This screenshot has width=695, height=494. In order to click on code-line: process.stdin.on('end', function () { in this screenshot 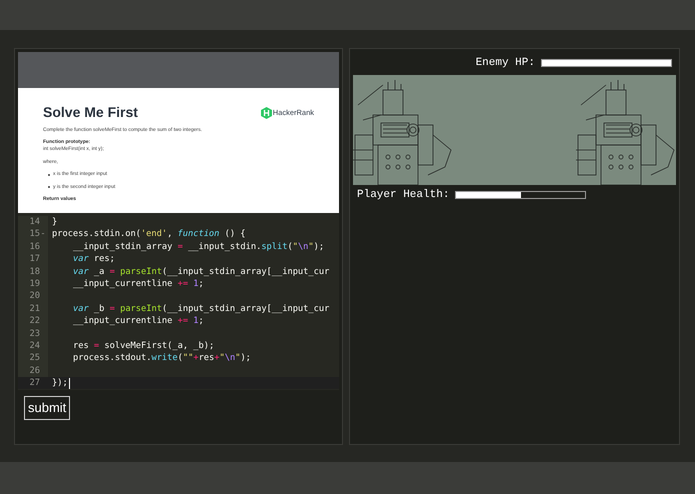, I will do `click(149, 234)`.